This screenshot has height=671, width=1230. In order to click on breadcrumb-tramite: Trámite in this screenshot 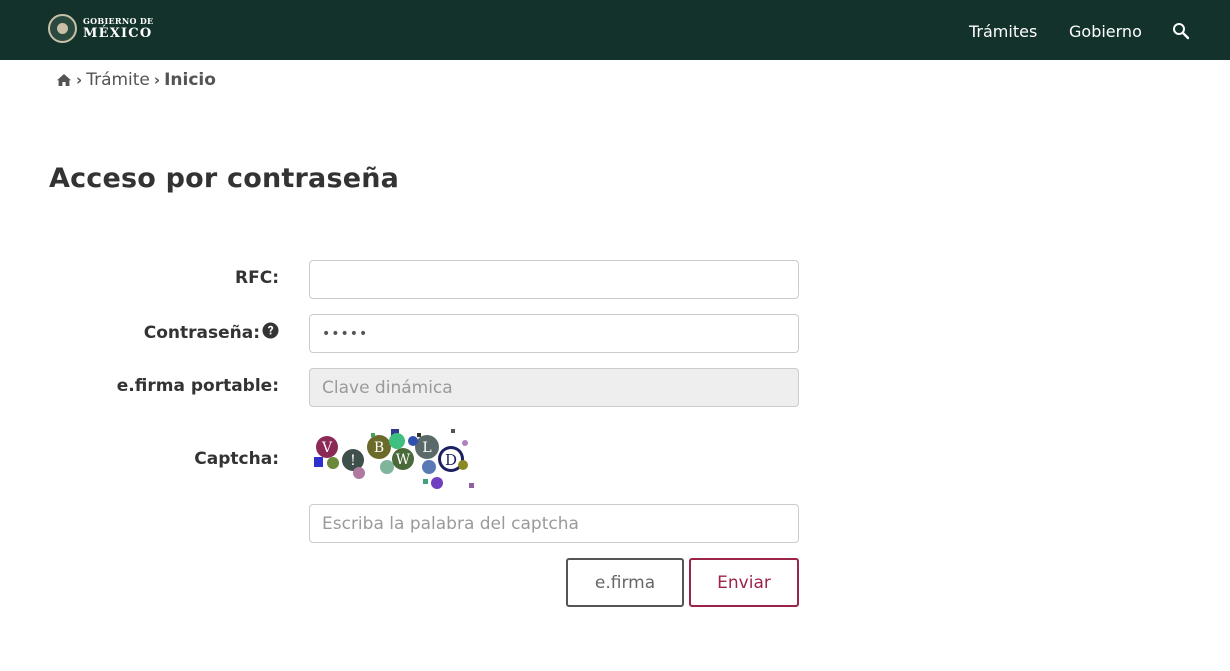, I will do `click(118, 80)`.